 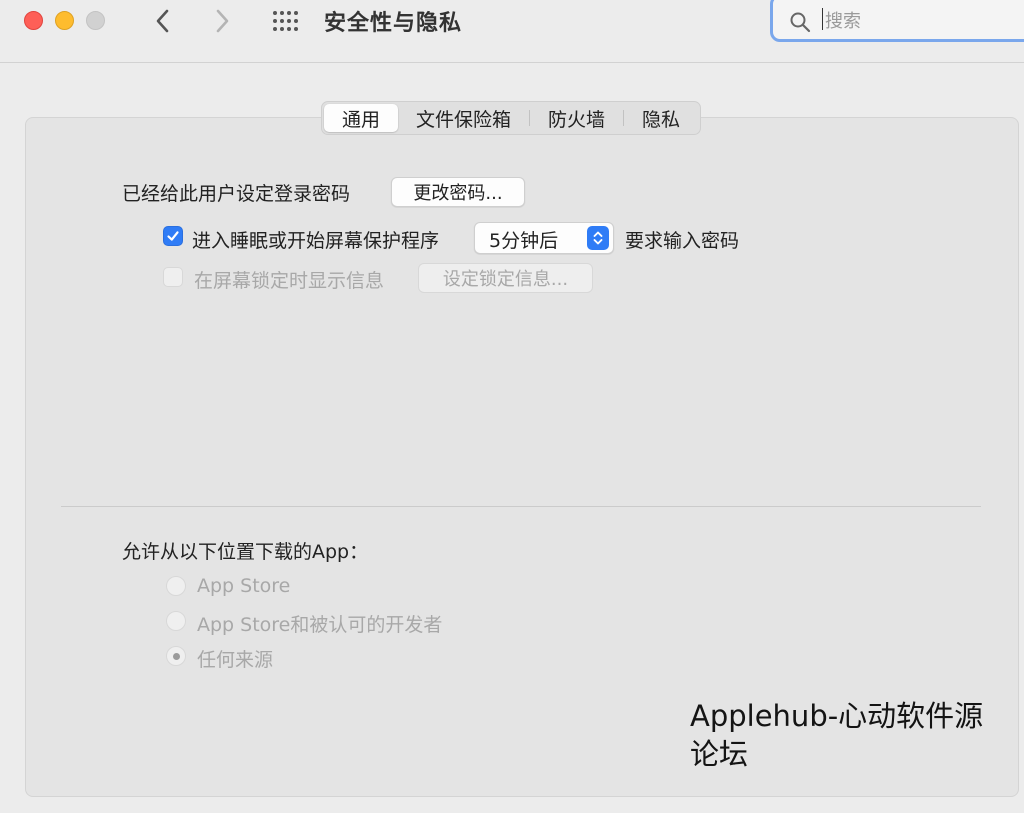 I want to click on section-divider, so click(x=521, y=506).